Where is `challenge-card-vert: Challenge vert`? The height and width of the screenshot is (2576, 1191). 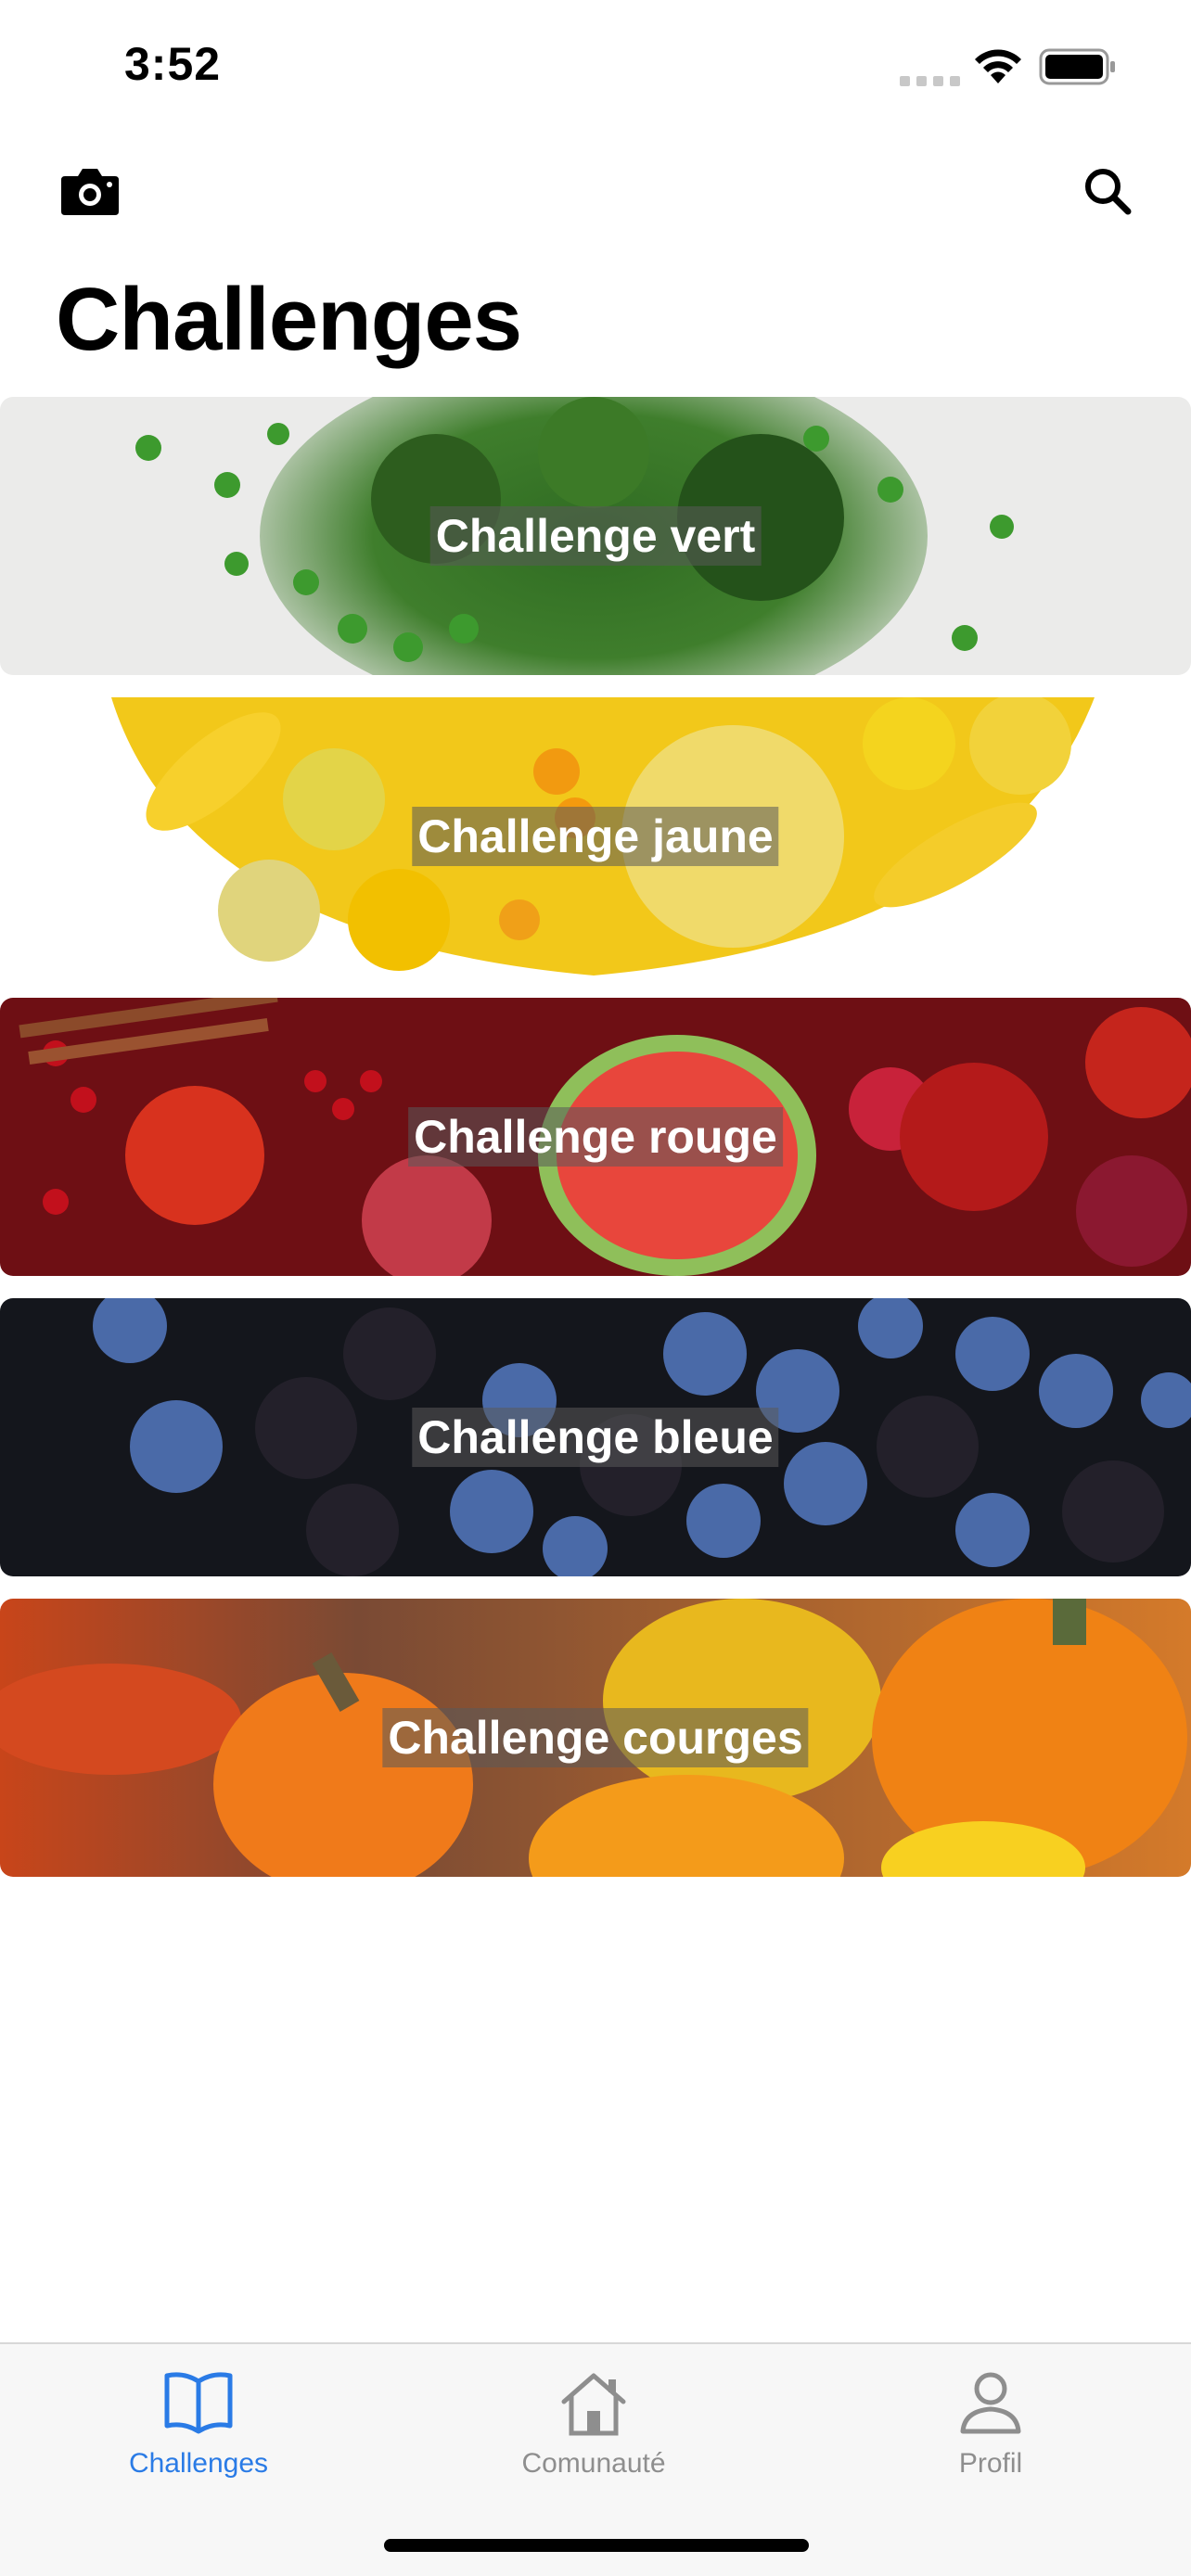 challenge-card-vert: Challenge vert is located at coordinates (595, 536).